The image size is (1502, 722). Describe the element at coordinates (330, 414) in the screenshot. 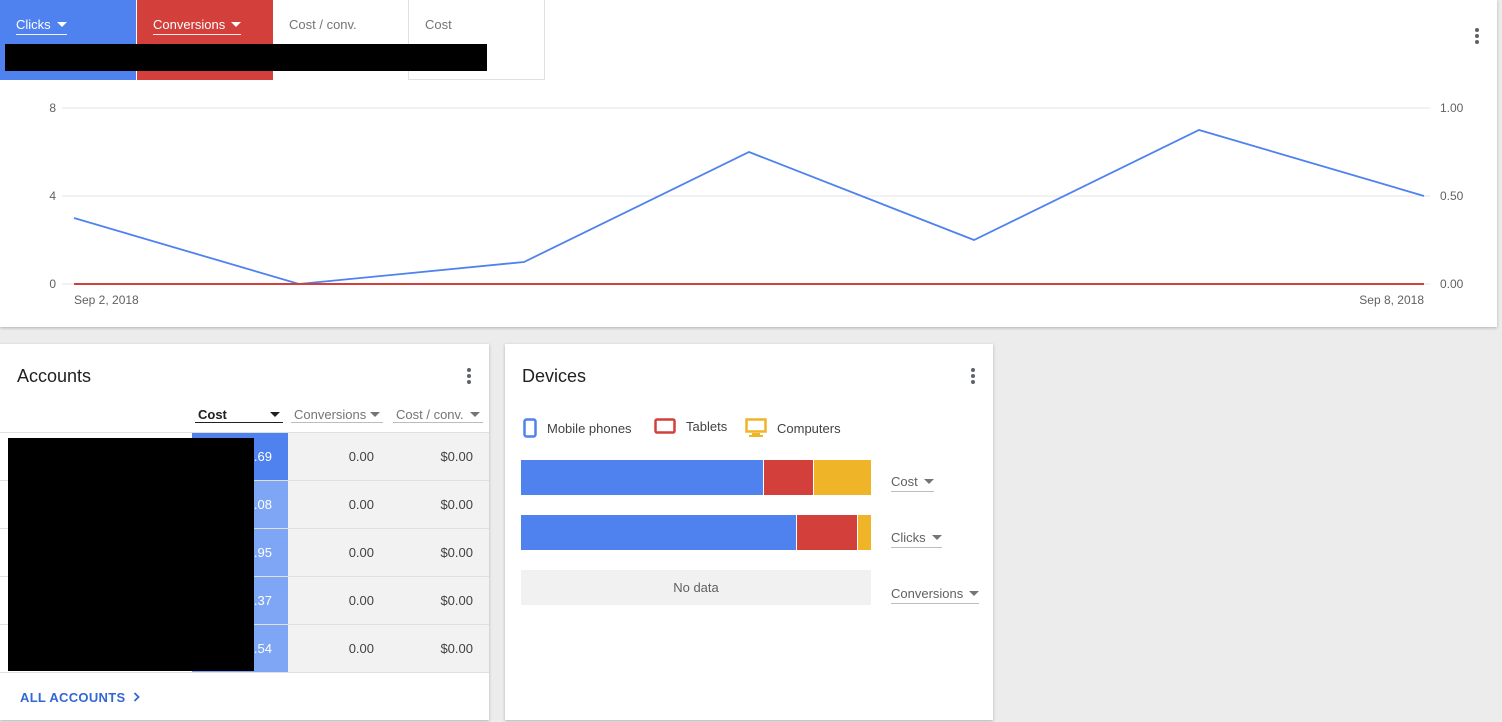

I see `column-header-label: Conversions` at that location.